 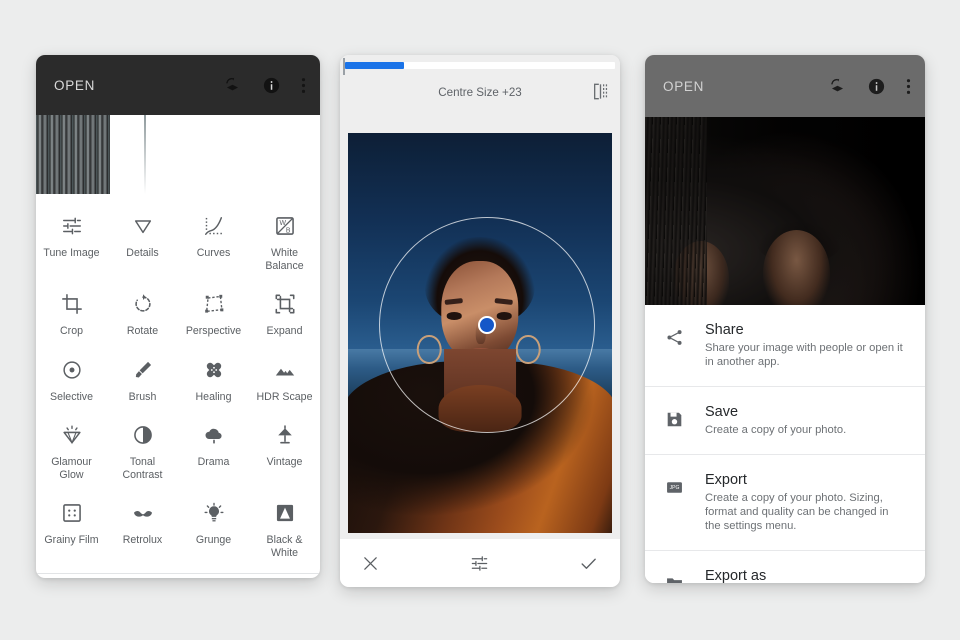 I want to click on mountains-icon, so click(x=285, y=370).